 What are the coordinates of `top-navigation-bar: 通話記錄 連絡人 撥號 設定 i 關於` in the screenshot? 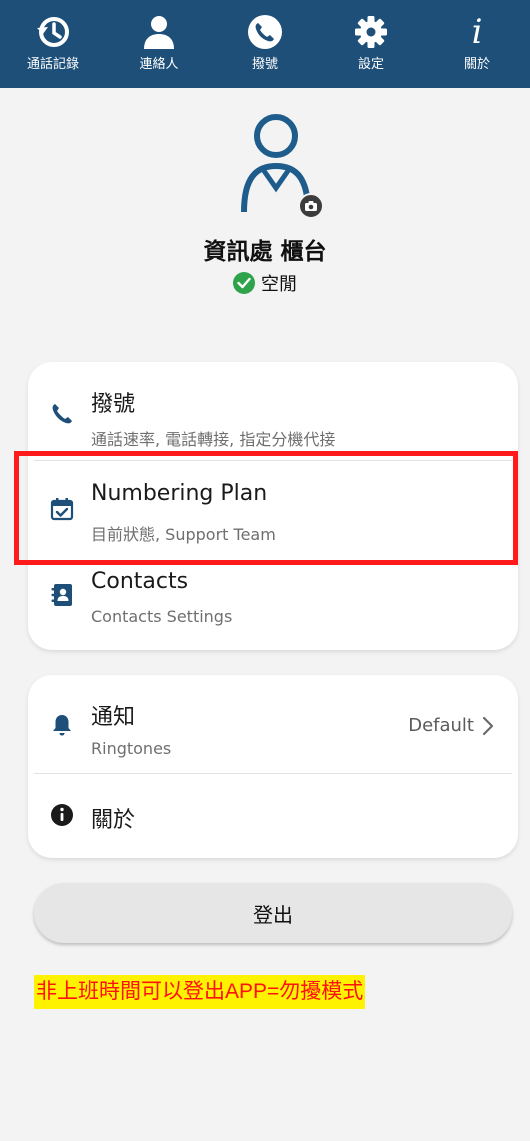 It's located at (265, 44).